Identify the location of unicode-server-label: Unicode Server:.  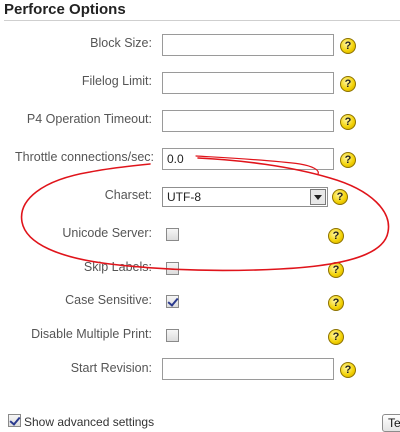
(107, 233).